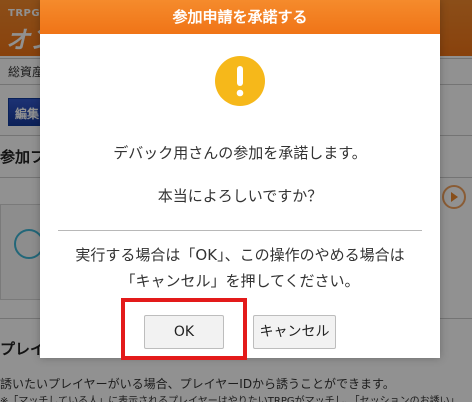 Image resolution: width=472 pixels, height=402 pixels. Describe the element at coordinates (240, 281) in the screenshot. I see `instruction-message-2: 「キャンセル」を押してください。` at that location.